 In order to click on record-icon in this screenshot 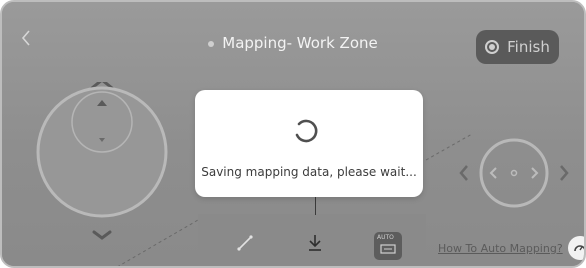, I will do `click(492, 47)`.